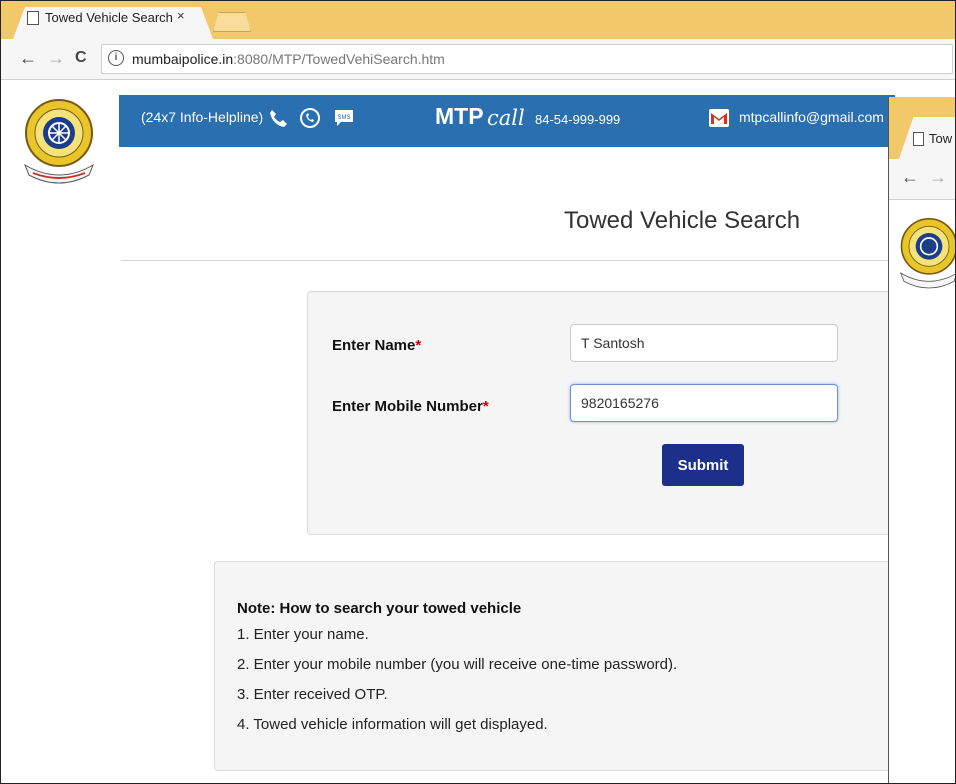 This screenshot has width=956, height=784. I want to click on tab-close-icon: ×, so click(181, 15).